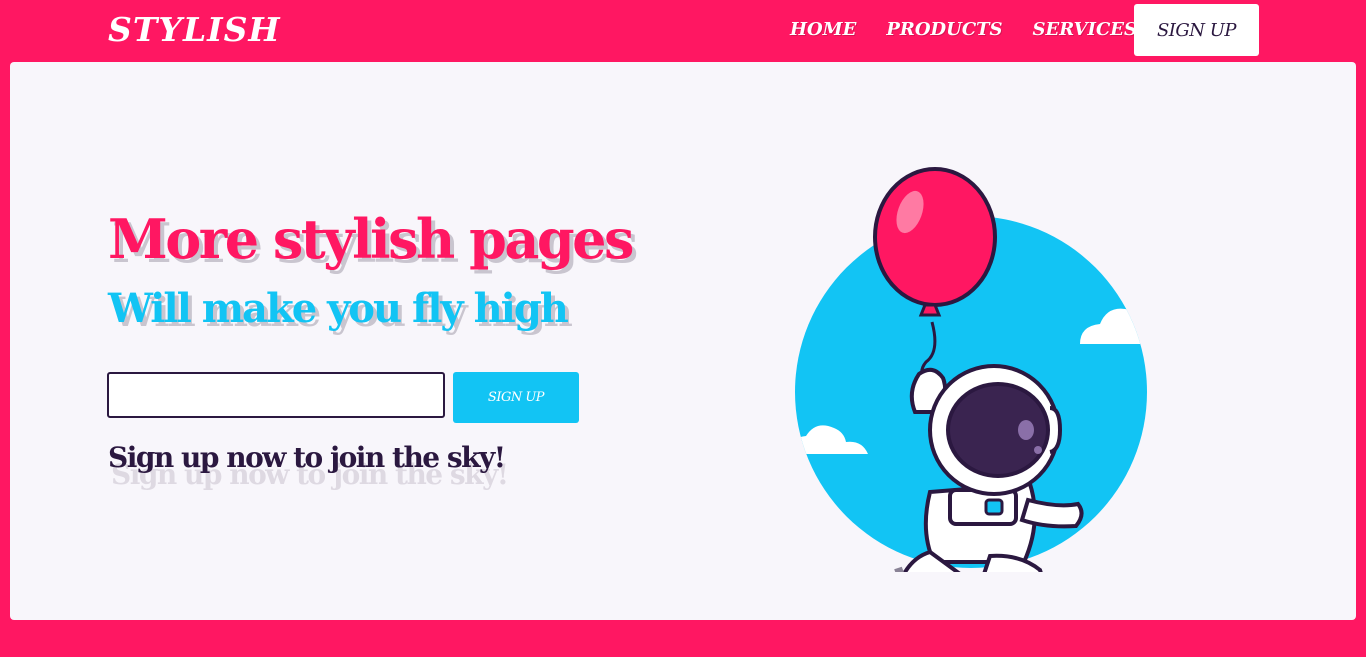 This screenshot has height=657, width=1366. Describe the element at coordinates (194, 30) in the screenshot. I see `site-logo: STYLISH` at that location.